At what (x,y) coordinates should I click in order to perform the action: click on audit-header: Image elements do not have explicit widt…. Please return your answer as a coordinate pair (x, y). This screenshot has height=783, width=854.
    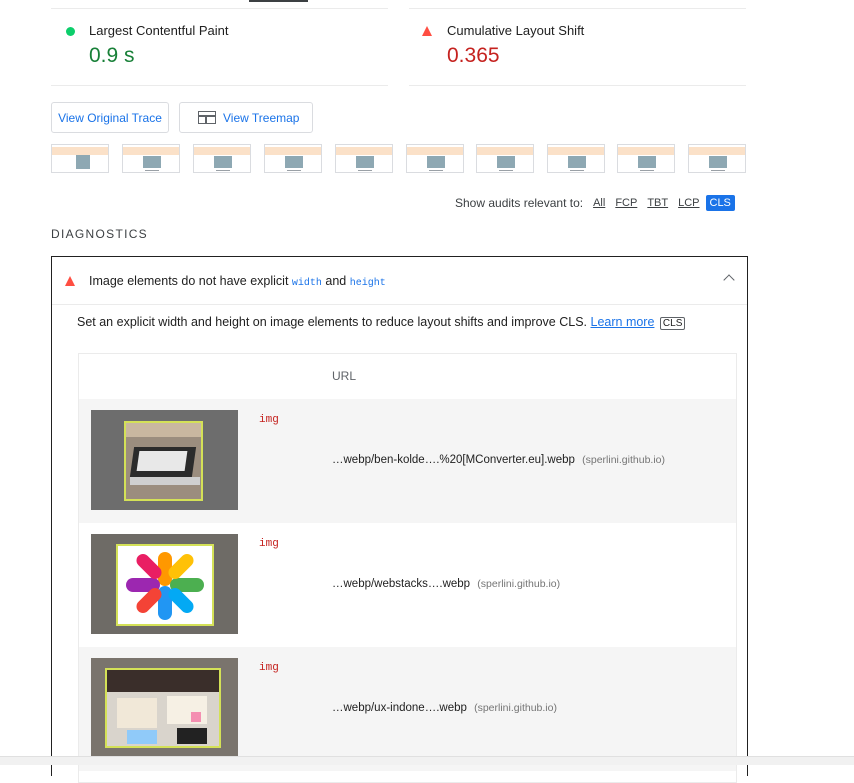
    Looking at the image, I should click on (399, 281).